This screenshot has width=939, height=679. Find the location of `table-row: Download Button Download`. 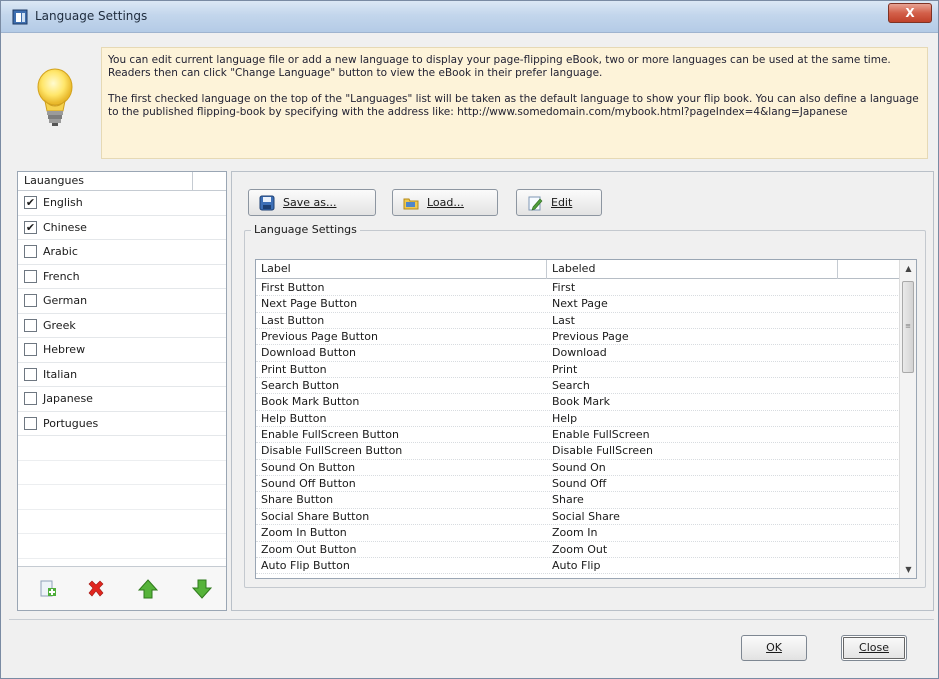

table-row: Download Button Download is located at coordinates (578, 353).